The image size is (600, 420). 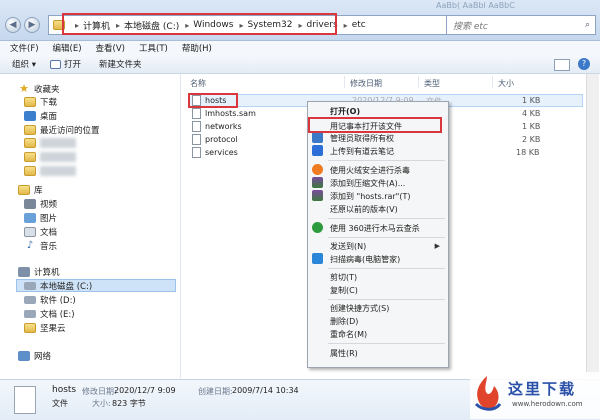 I want to click on menu-item-rename: 重命名(M), so click(x=348, y=334).